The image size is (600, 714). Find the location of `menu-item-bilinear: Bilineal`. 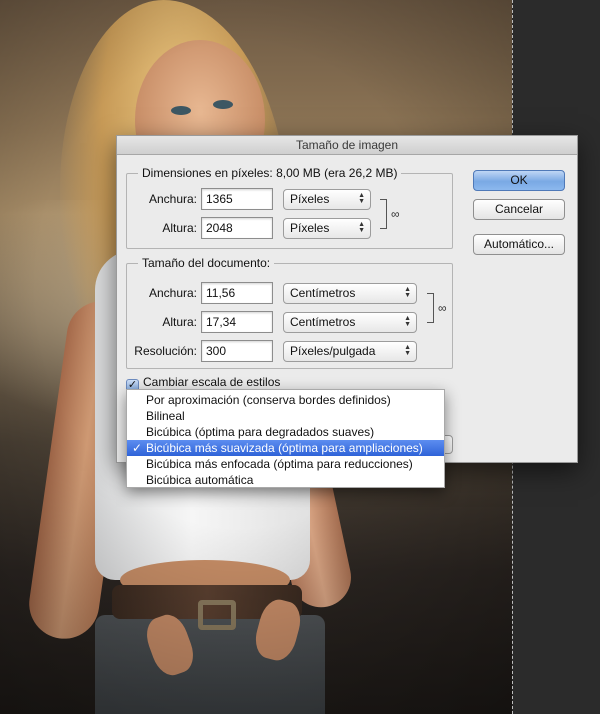

menu-item-bilinear: Bilineal is located at coordinates (285, 416).